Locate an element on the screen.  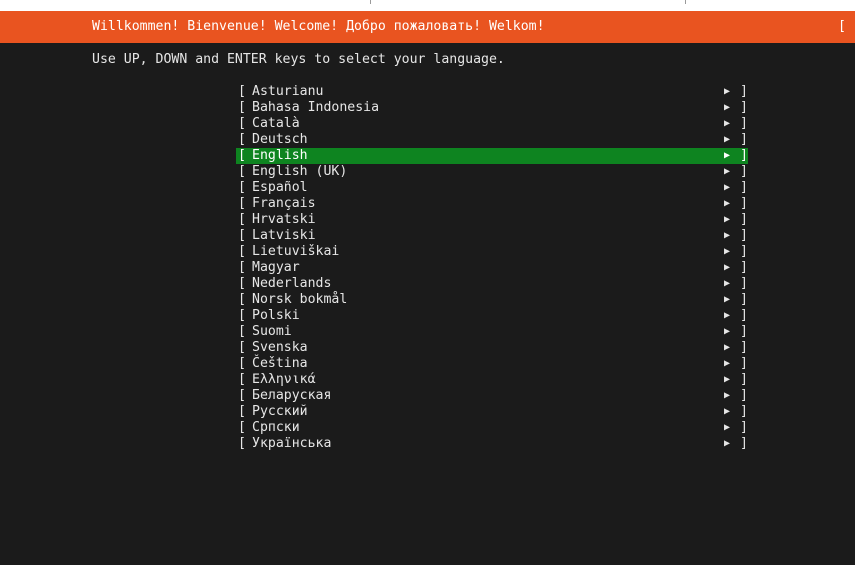
language-option-3: [ Deutsch ▶] is located at coordinates (492, 140).